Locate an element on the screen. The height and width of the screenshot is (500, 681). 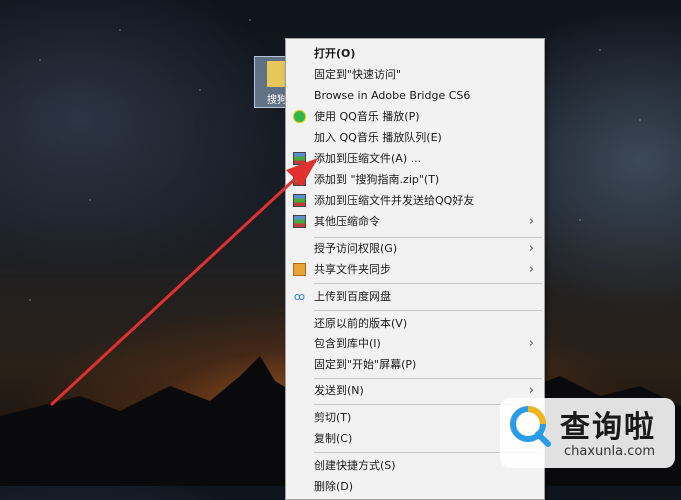
watermark-subtitle: chaxunla.com is located at coordinates (609, 451).